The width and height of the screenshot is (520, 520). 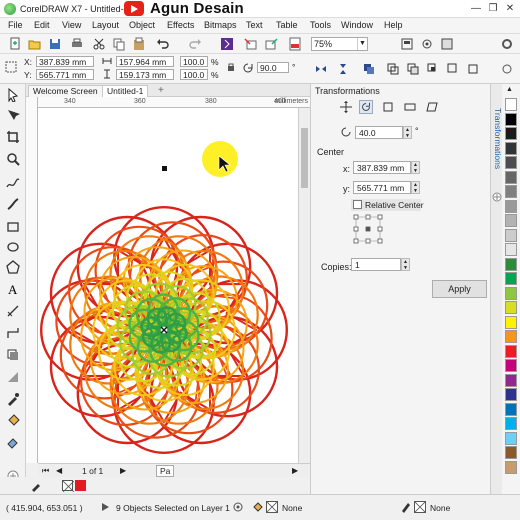 I want to click on simplify-icon, so click(x=453, y=69).